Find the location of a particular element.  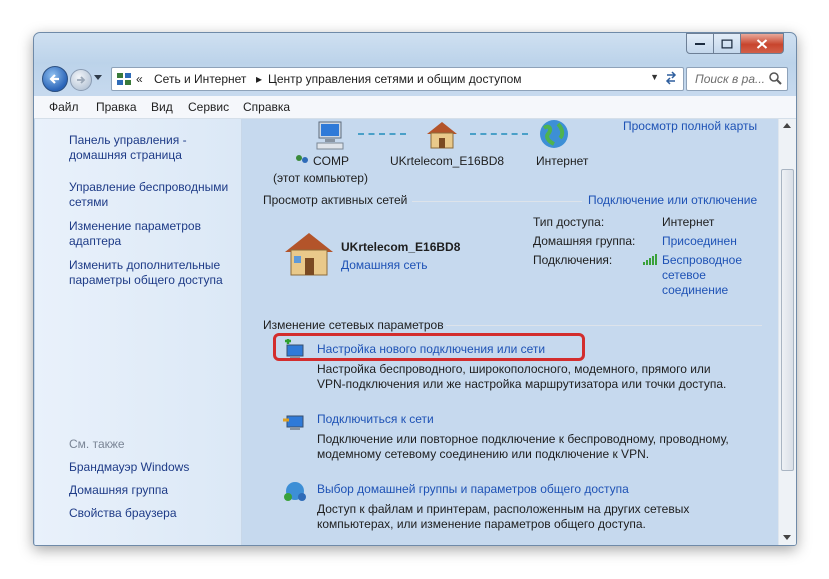

internet-label: Интернет is located at coordinates (562, 161).